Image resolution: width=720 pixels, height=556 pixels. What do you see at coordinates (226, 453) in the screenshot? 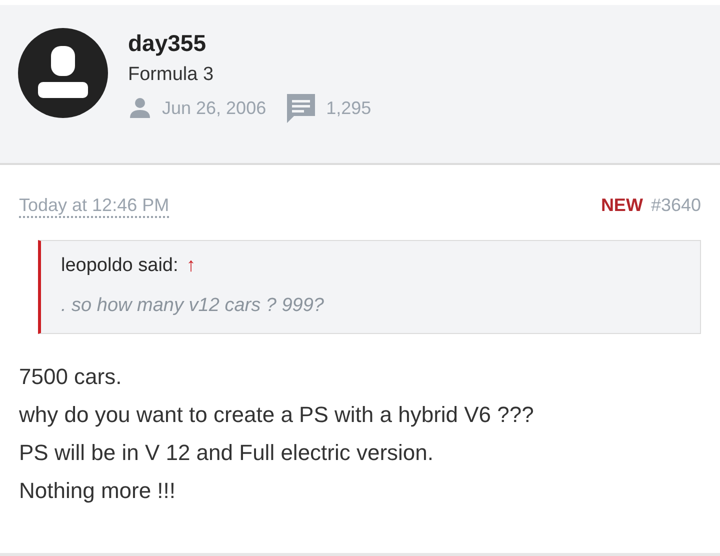
I see `post-text: PS will be in V 12 and Full electric version.` at bounding box center [226, 453].